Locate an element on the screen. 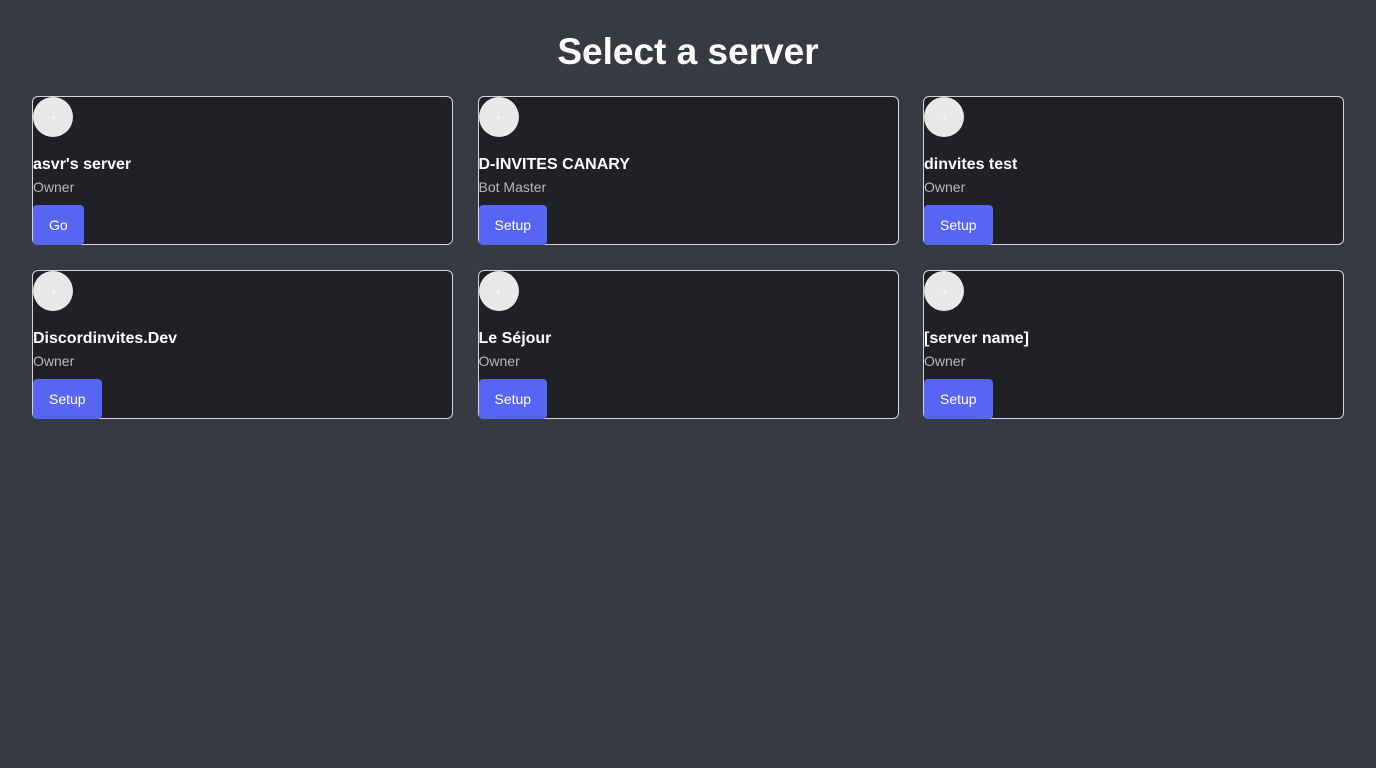 Image resolution: width=1376 pixels, height=768 pixels. server-name: Discordinvites.Dev is located at coordinates (105, 338).